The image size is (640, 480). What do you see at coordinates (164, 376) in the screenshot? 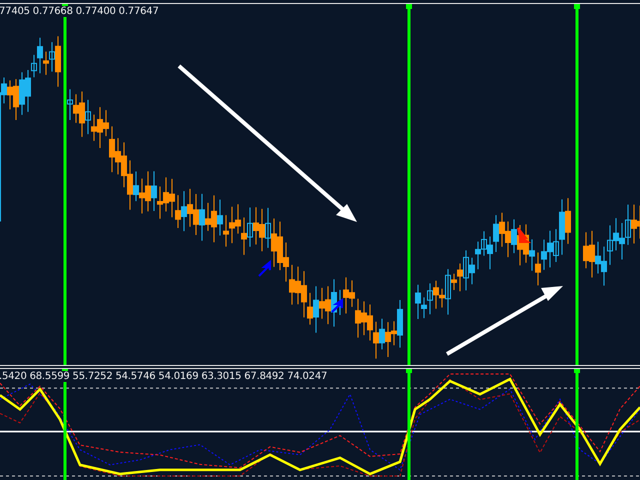
I see `indicator-values-readout: .5420 68.5599 55.7252 54.5746 54.0169 63.3015 67.8492 74.0247` at bounding box center [164, 376].